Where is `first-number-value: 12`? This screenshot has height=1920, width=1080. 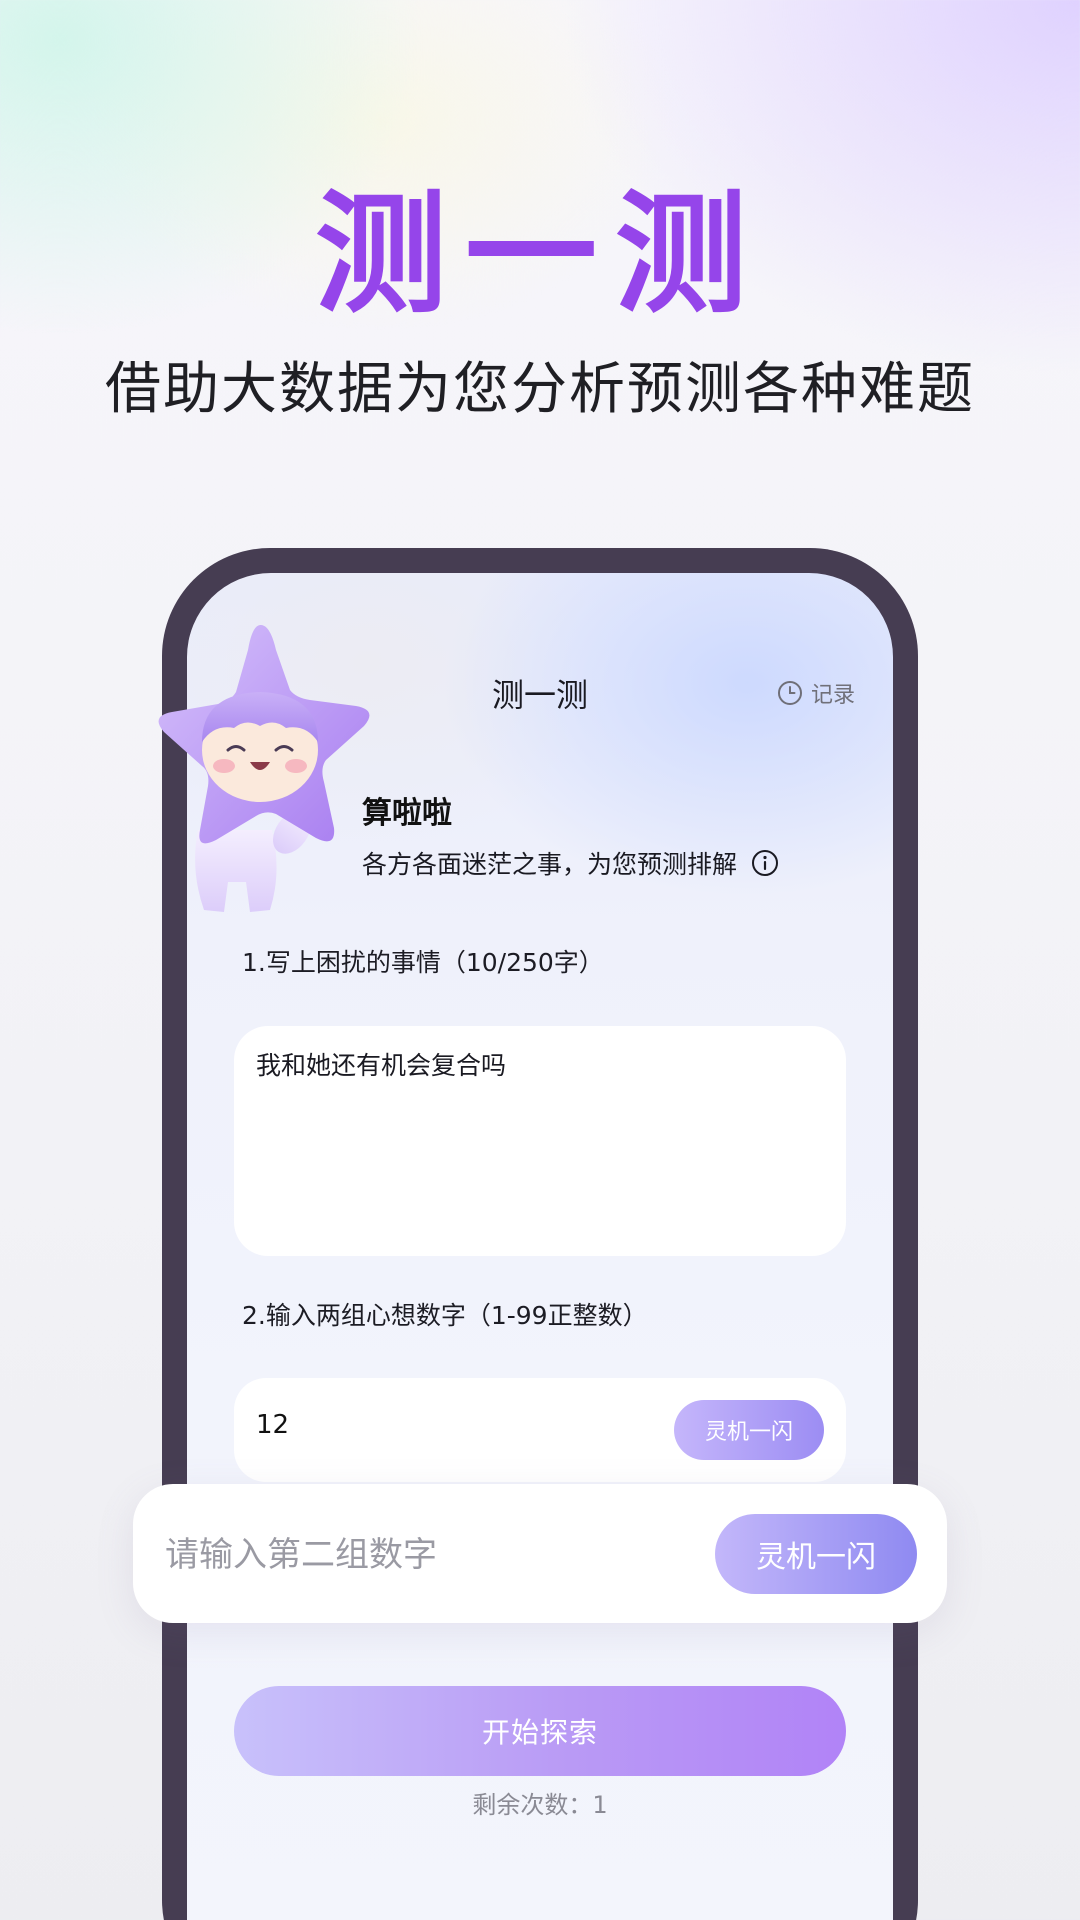
first-number-value: 12 is located at coordinates (273, 1425).